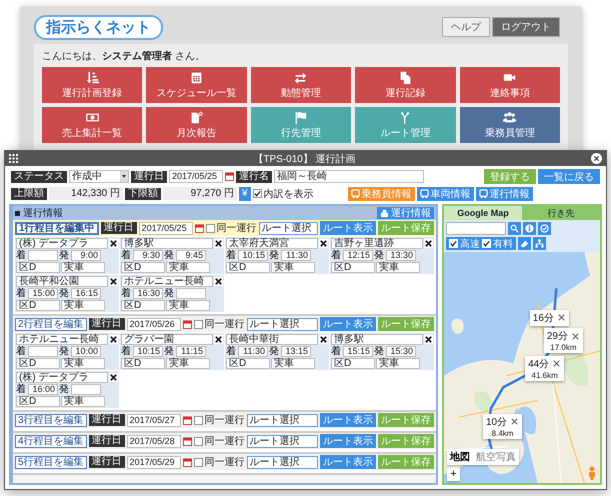 The width and height of the screenshot is (611, 496). Describe the element at coordinates (196, 85) in the screenshot. I see `menu-tile: スケジュール一覧` at that location.